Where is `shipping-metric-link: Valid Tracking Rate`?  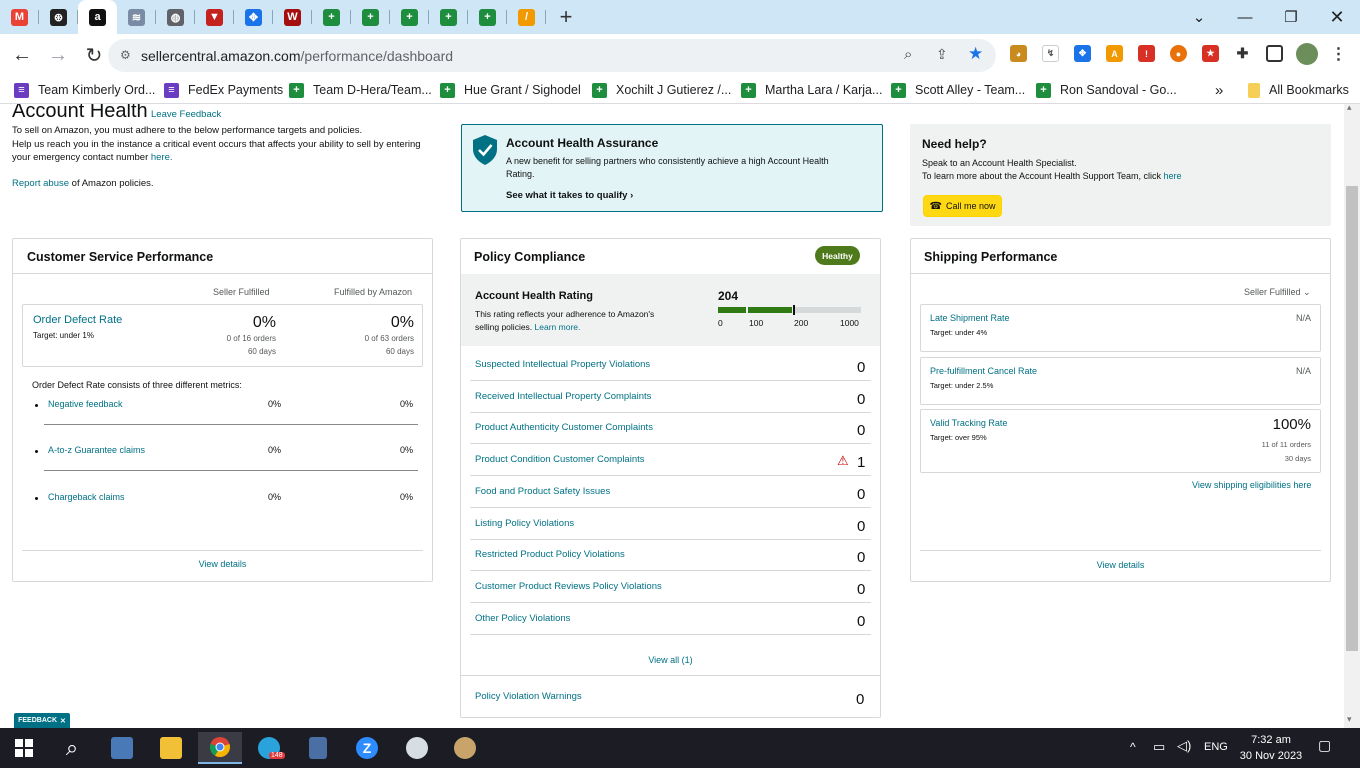 shipping-metric-link: Valid Tracking Rate is located at coordinates (968, 423).